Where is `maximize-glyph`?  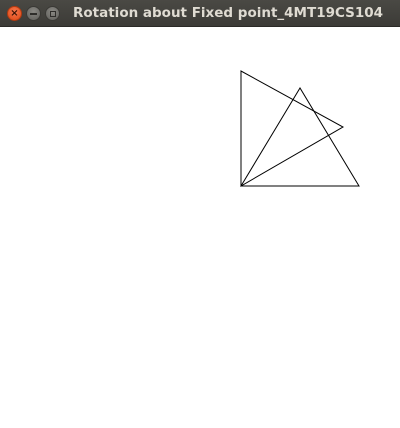
maximize-glyph is located at coordinates (52, 13).